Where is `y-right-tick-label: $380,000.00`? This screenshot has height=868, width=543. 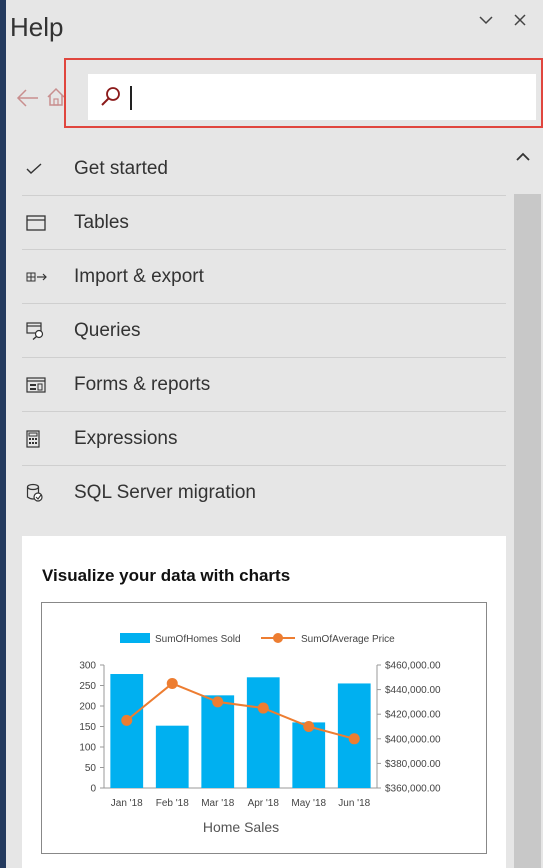 y-right-tick-label: $380,000.00 is located at coordinates (413, 764).